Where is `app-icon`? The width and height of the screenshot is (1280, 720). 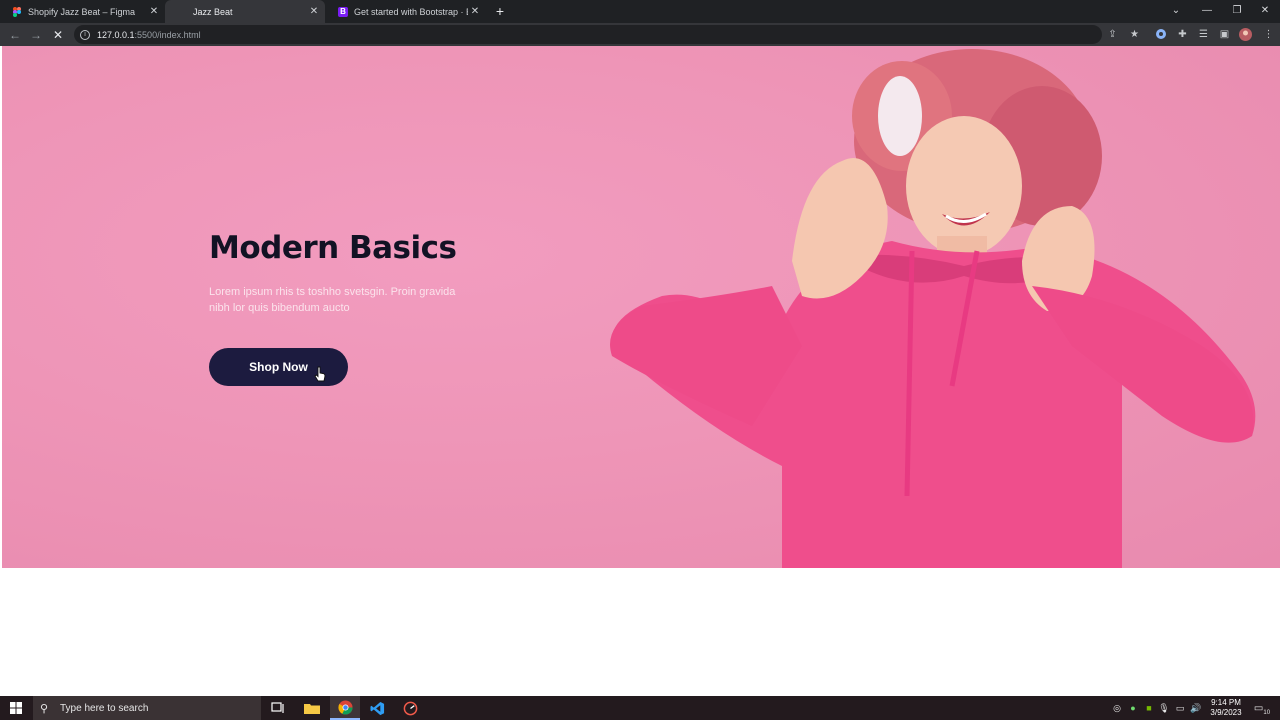 app-icon is located at coordinates (410, 708).